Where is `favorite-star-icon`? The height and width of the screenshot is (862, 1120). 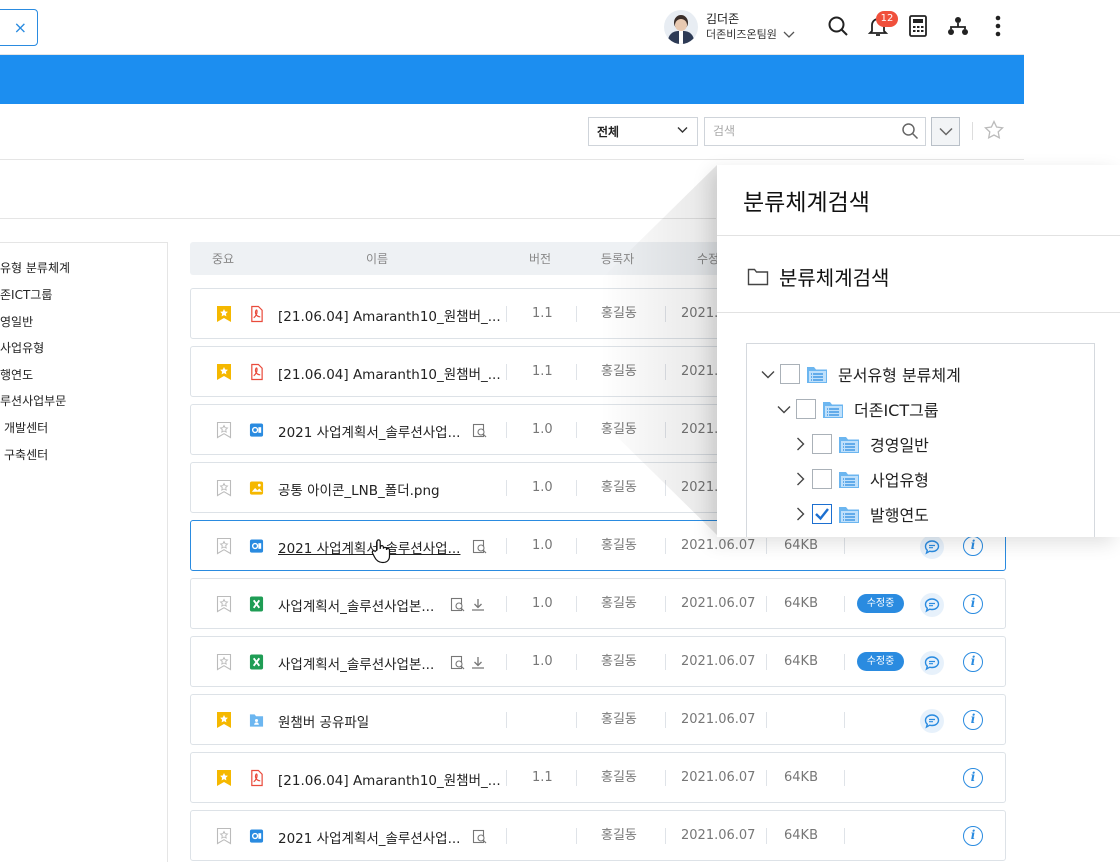 favorite-star-icon is located at coordinates (994, 131).